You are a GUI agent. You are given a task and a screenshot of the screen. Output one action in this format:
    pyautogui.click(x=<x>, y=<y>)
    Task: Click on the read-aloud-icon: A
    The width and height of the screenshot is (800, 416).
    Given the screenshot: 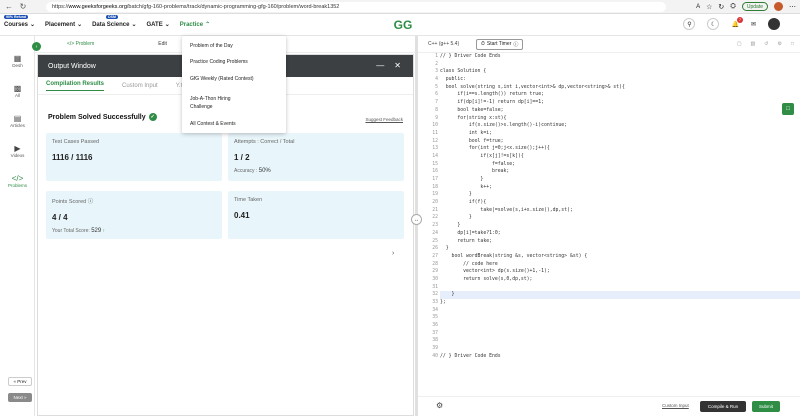 What is the action you would take?
    pyautogui.click(x=698, y=7)
    